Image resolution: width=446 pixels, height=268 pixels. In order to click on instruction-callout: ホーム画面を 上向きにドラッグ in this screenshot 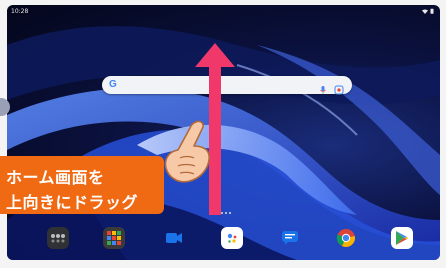, I will do `click(82, 185)`.